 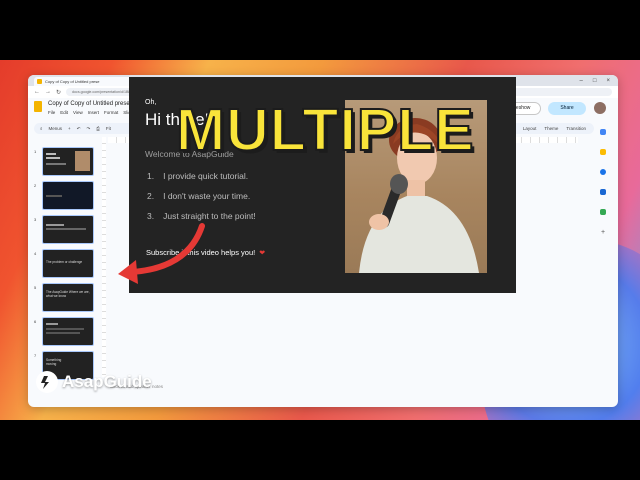 I want to click on red-arrow-icon, so click(x=161, y=253).